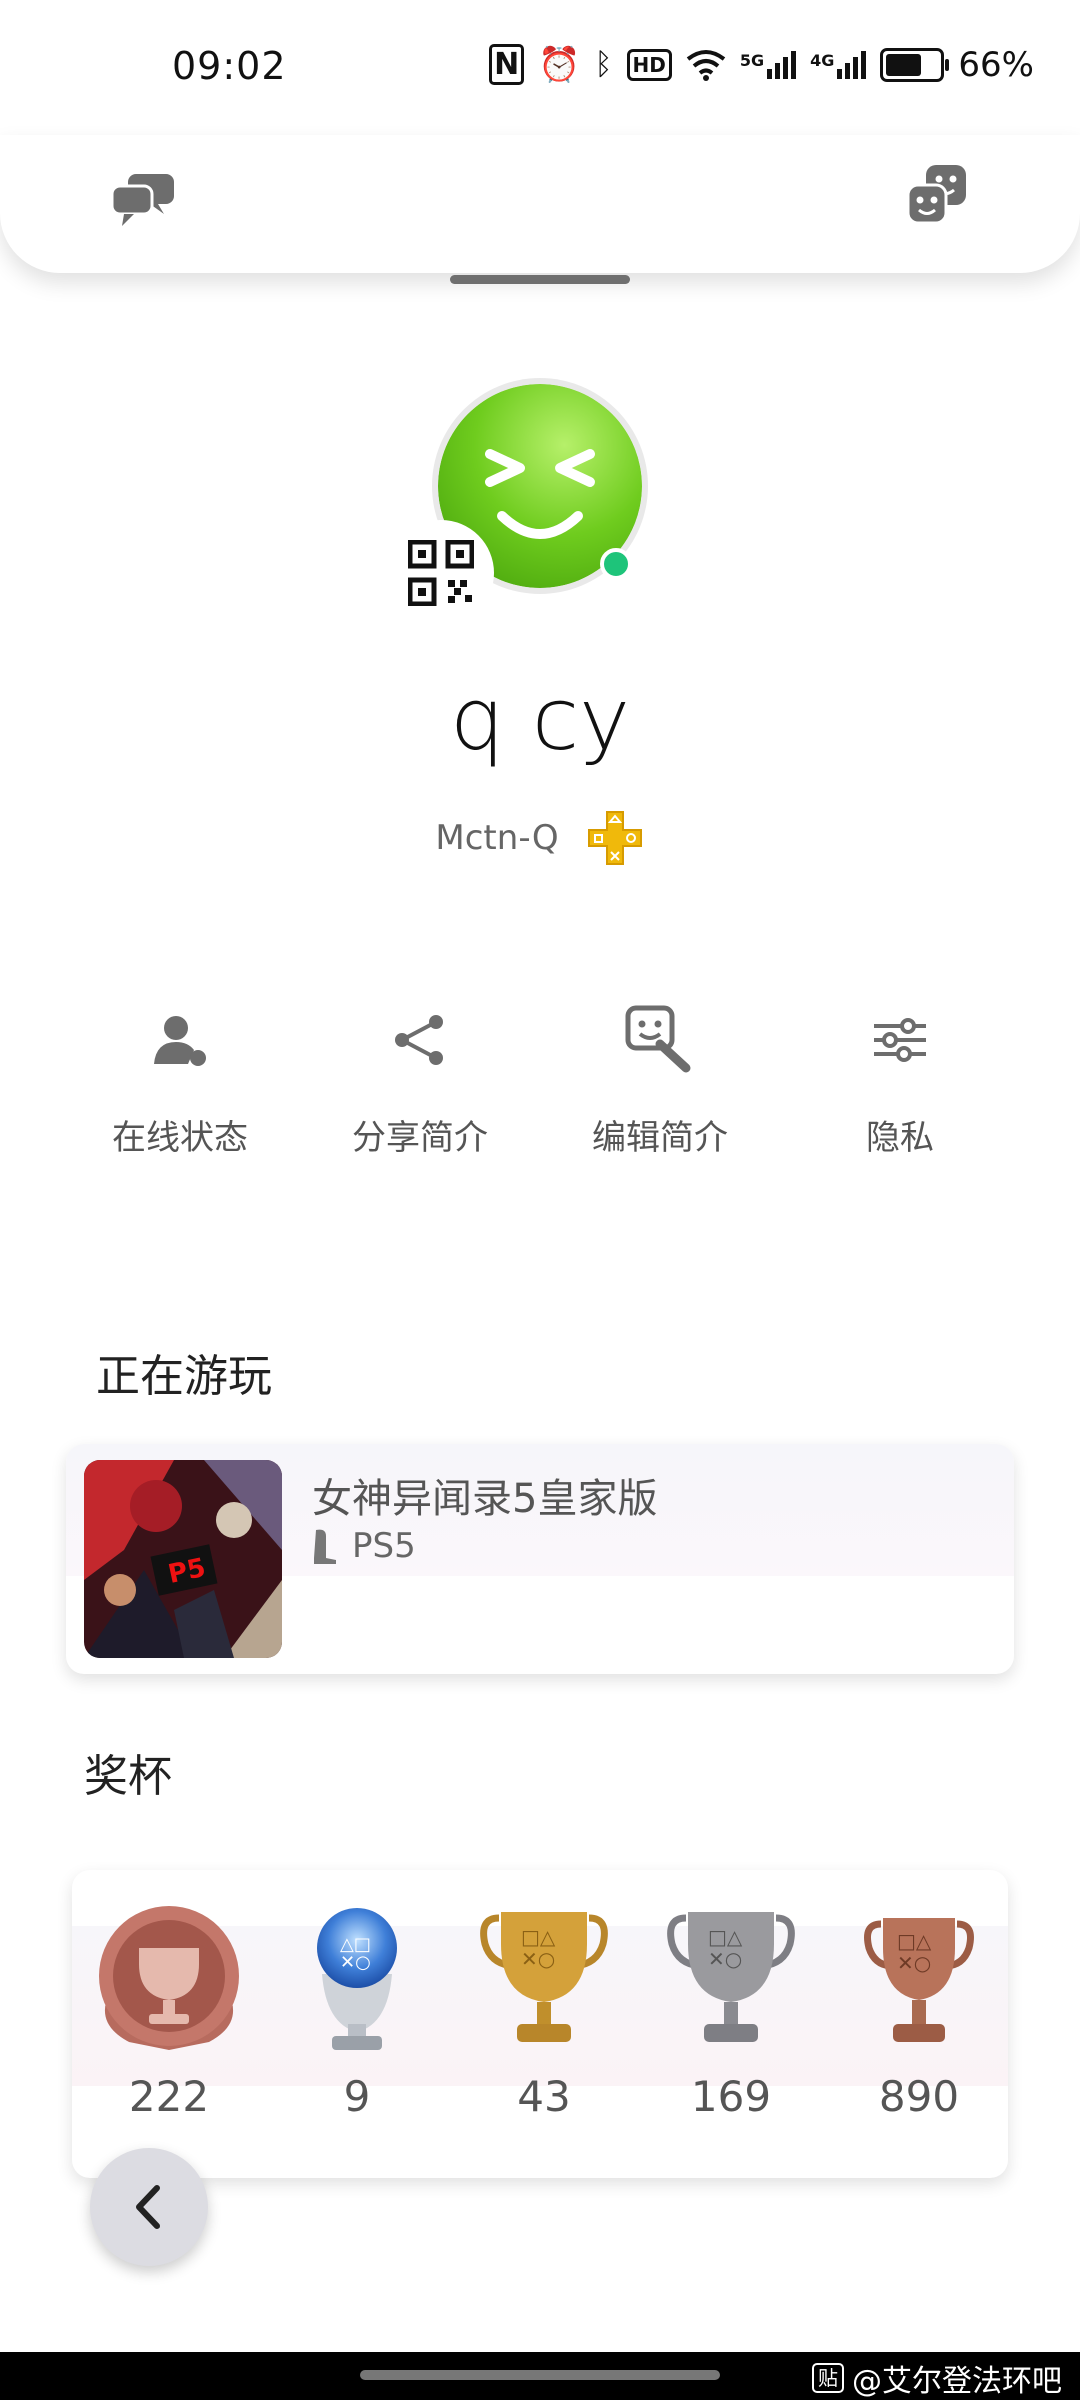  I want to click on watermark: 贴 @艾尔登法环吧, so click(937, 2378).